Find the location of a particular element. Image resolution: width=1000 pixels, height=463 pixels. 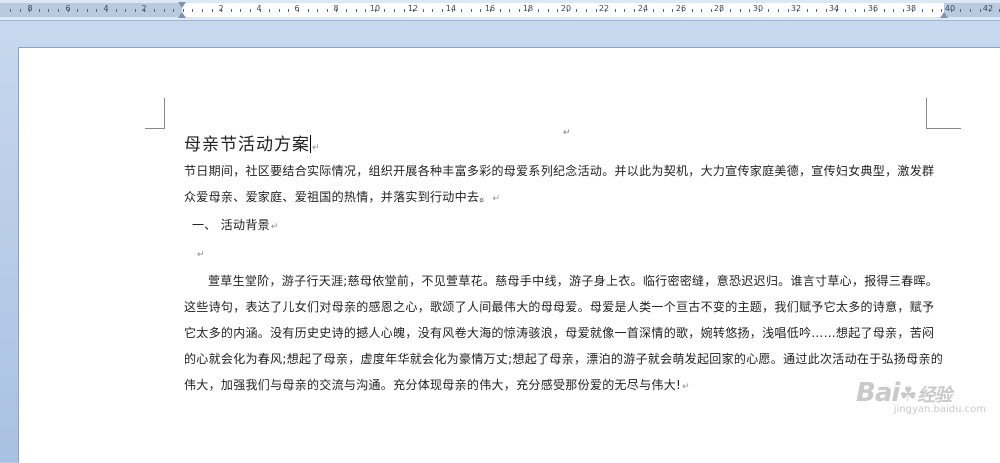

ruler-number: 34 is located at coordinates (834, 8).